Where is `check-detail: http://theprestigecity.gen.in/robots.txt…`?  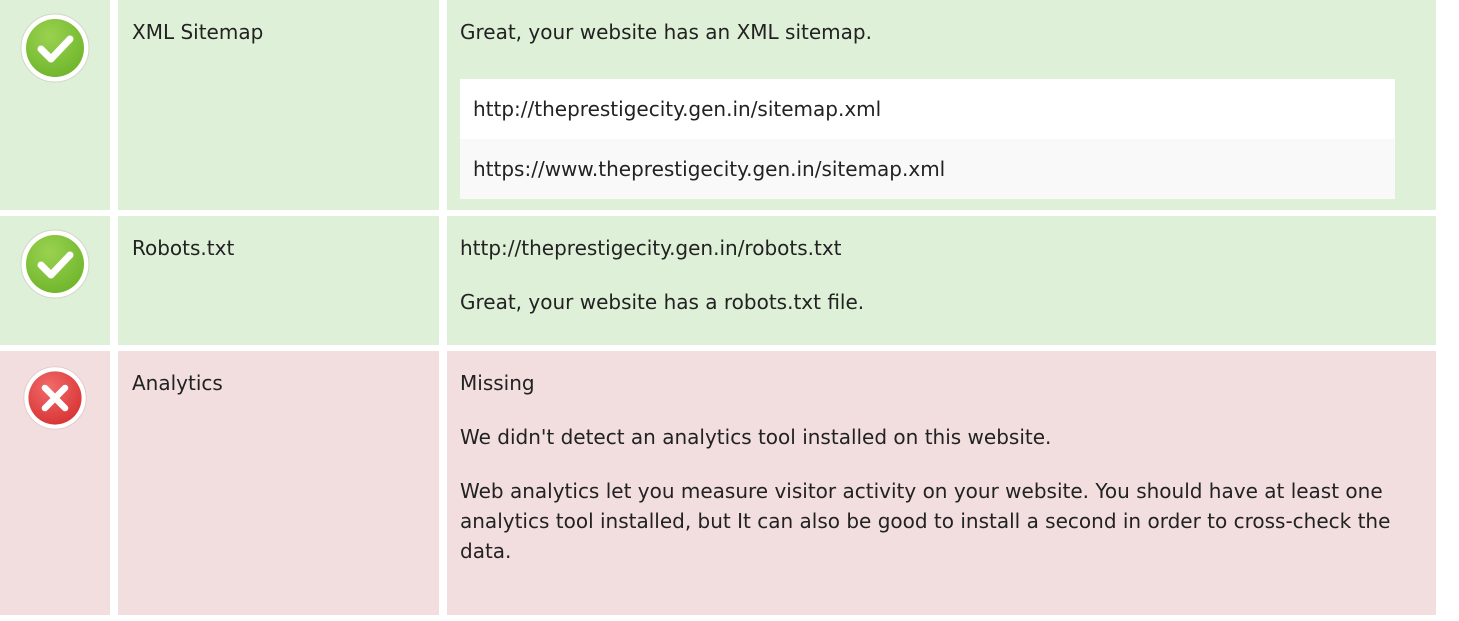
check-detail: http://theprestigecity.gen.in/robots.txt… is located at coordinates (941, 280).